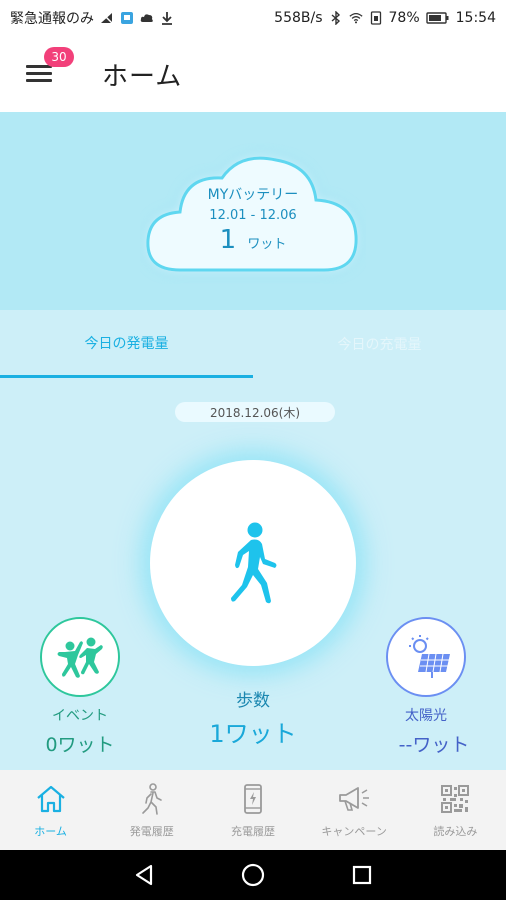 This screenshot has width=506, height=900. Describe the element at coordinates (59, 57) in the screenshot. I see `notification-badge: 30` at that location.